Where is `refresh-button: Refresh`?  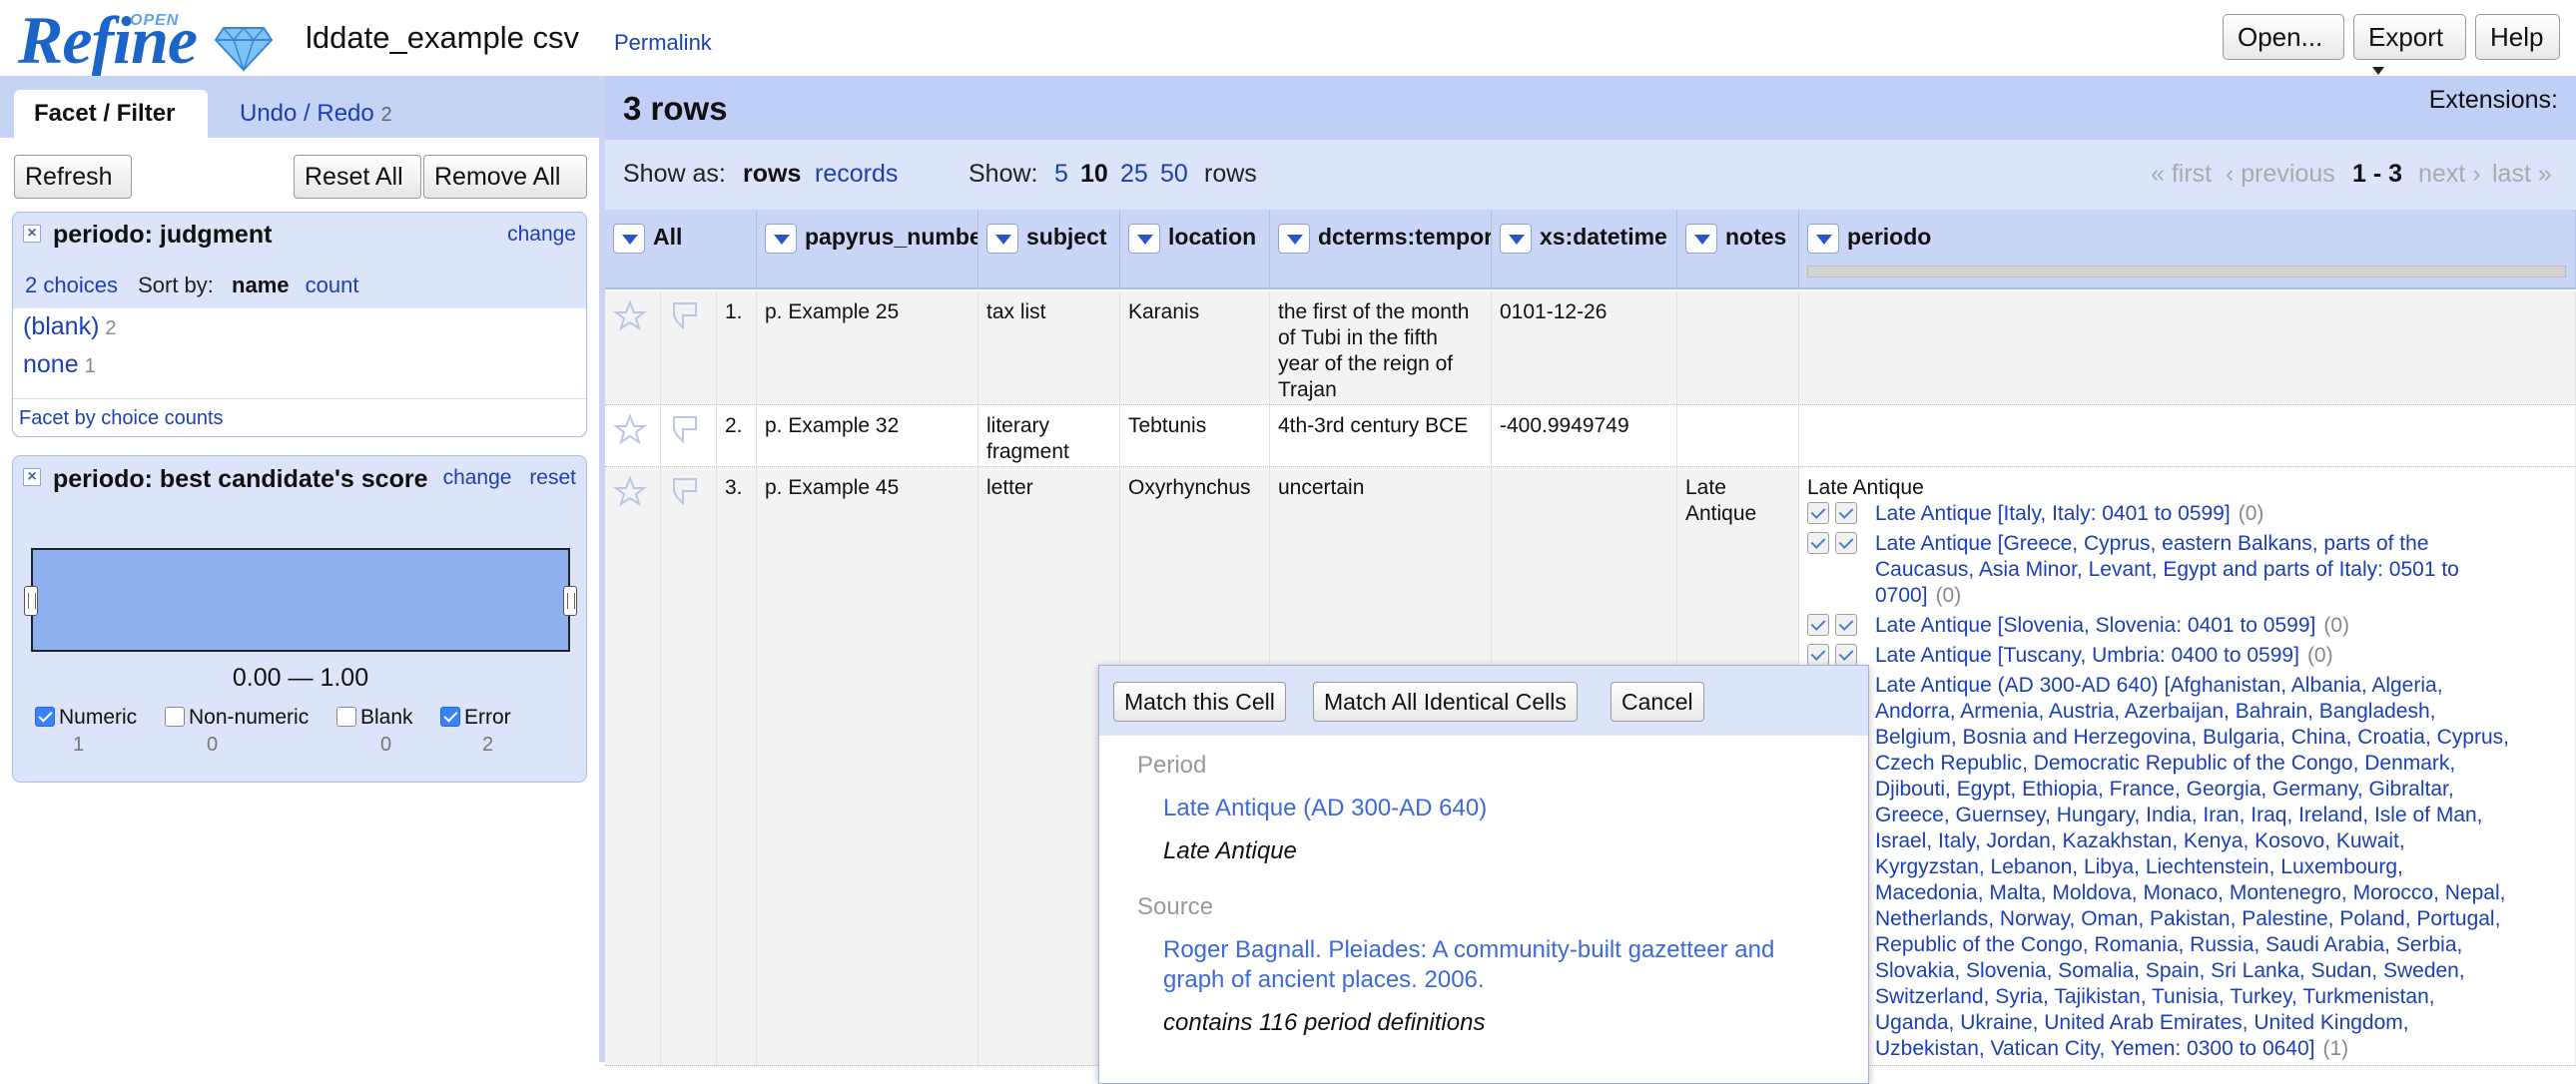 refresh-button: Refresh is located at coordinates (73, 177).